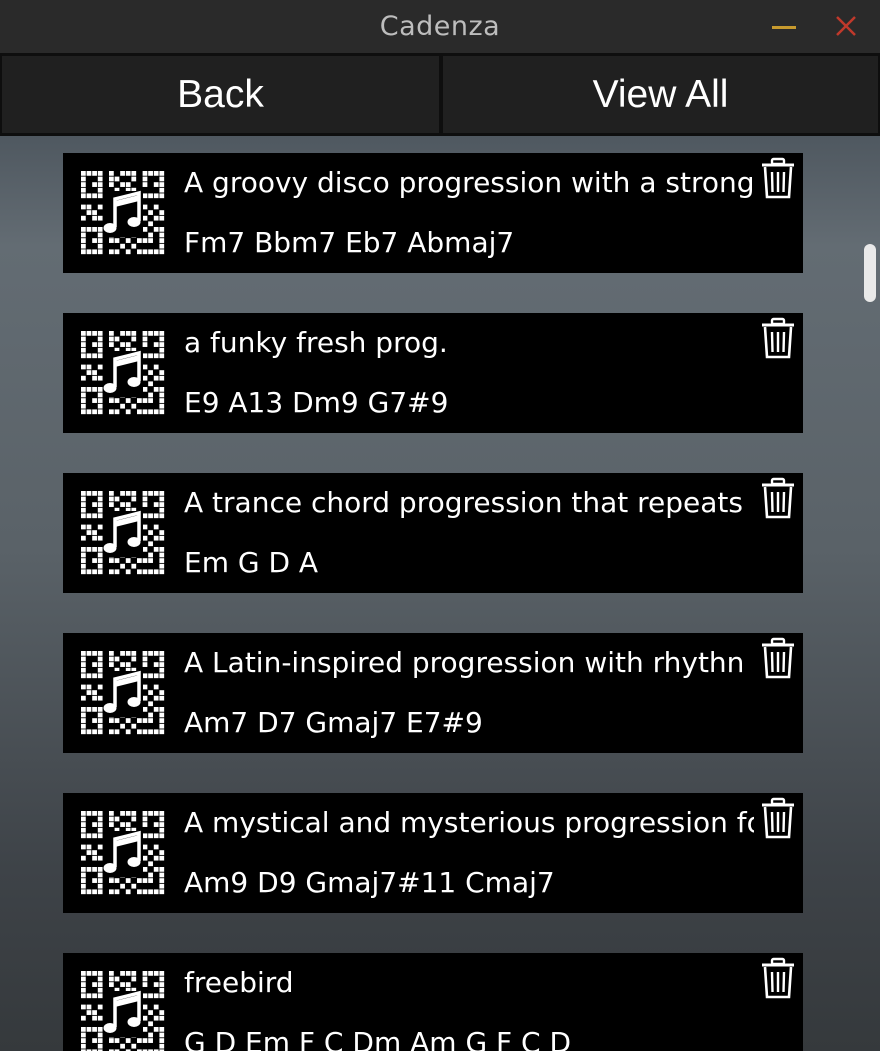  Describe the element at coordinates (464, 662) in the screenshot. I see `progression-description: A Latin-inspired progression with rhythn` at that location.